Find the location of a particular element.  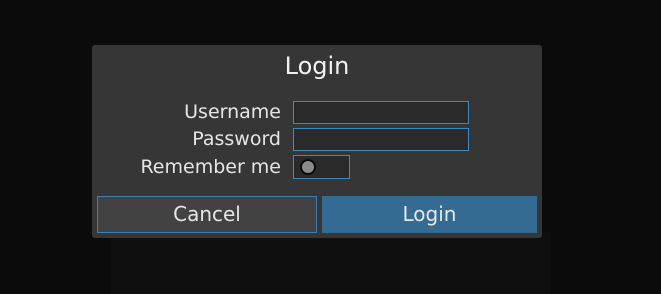

login-button: Login is located at coordinates (429, 214).